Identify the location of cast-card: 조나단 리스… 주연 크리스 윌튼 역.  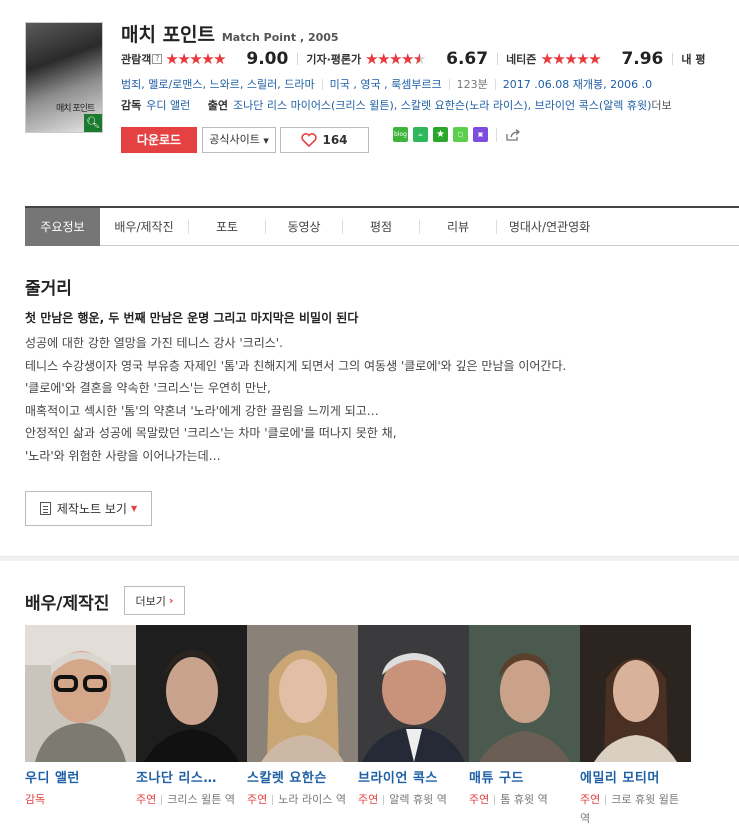
(191, 726).